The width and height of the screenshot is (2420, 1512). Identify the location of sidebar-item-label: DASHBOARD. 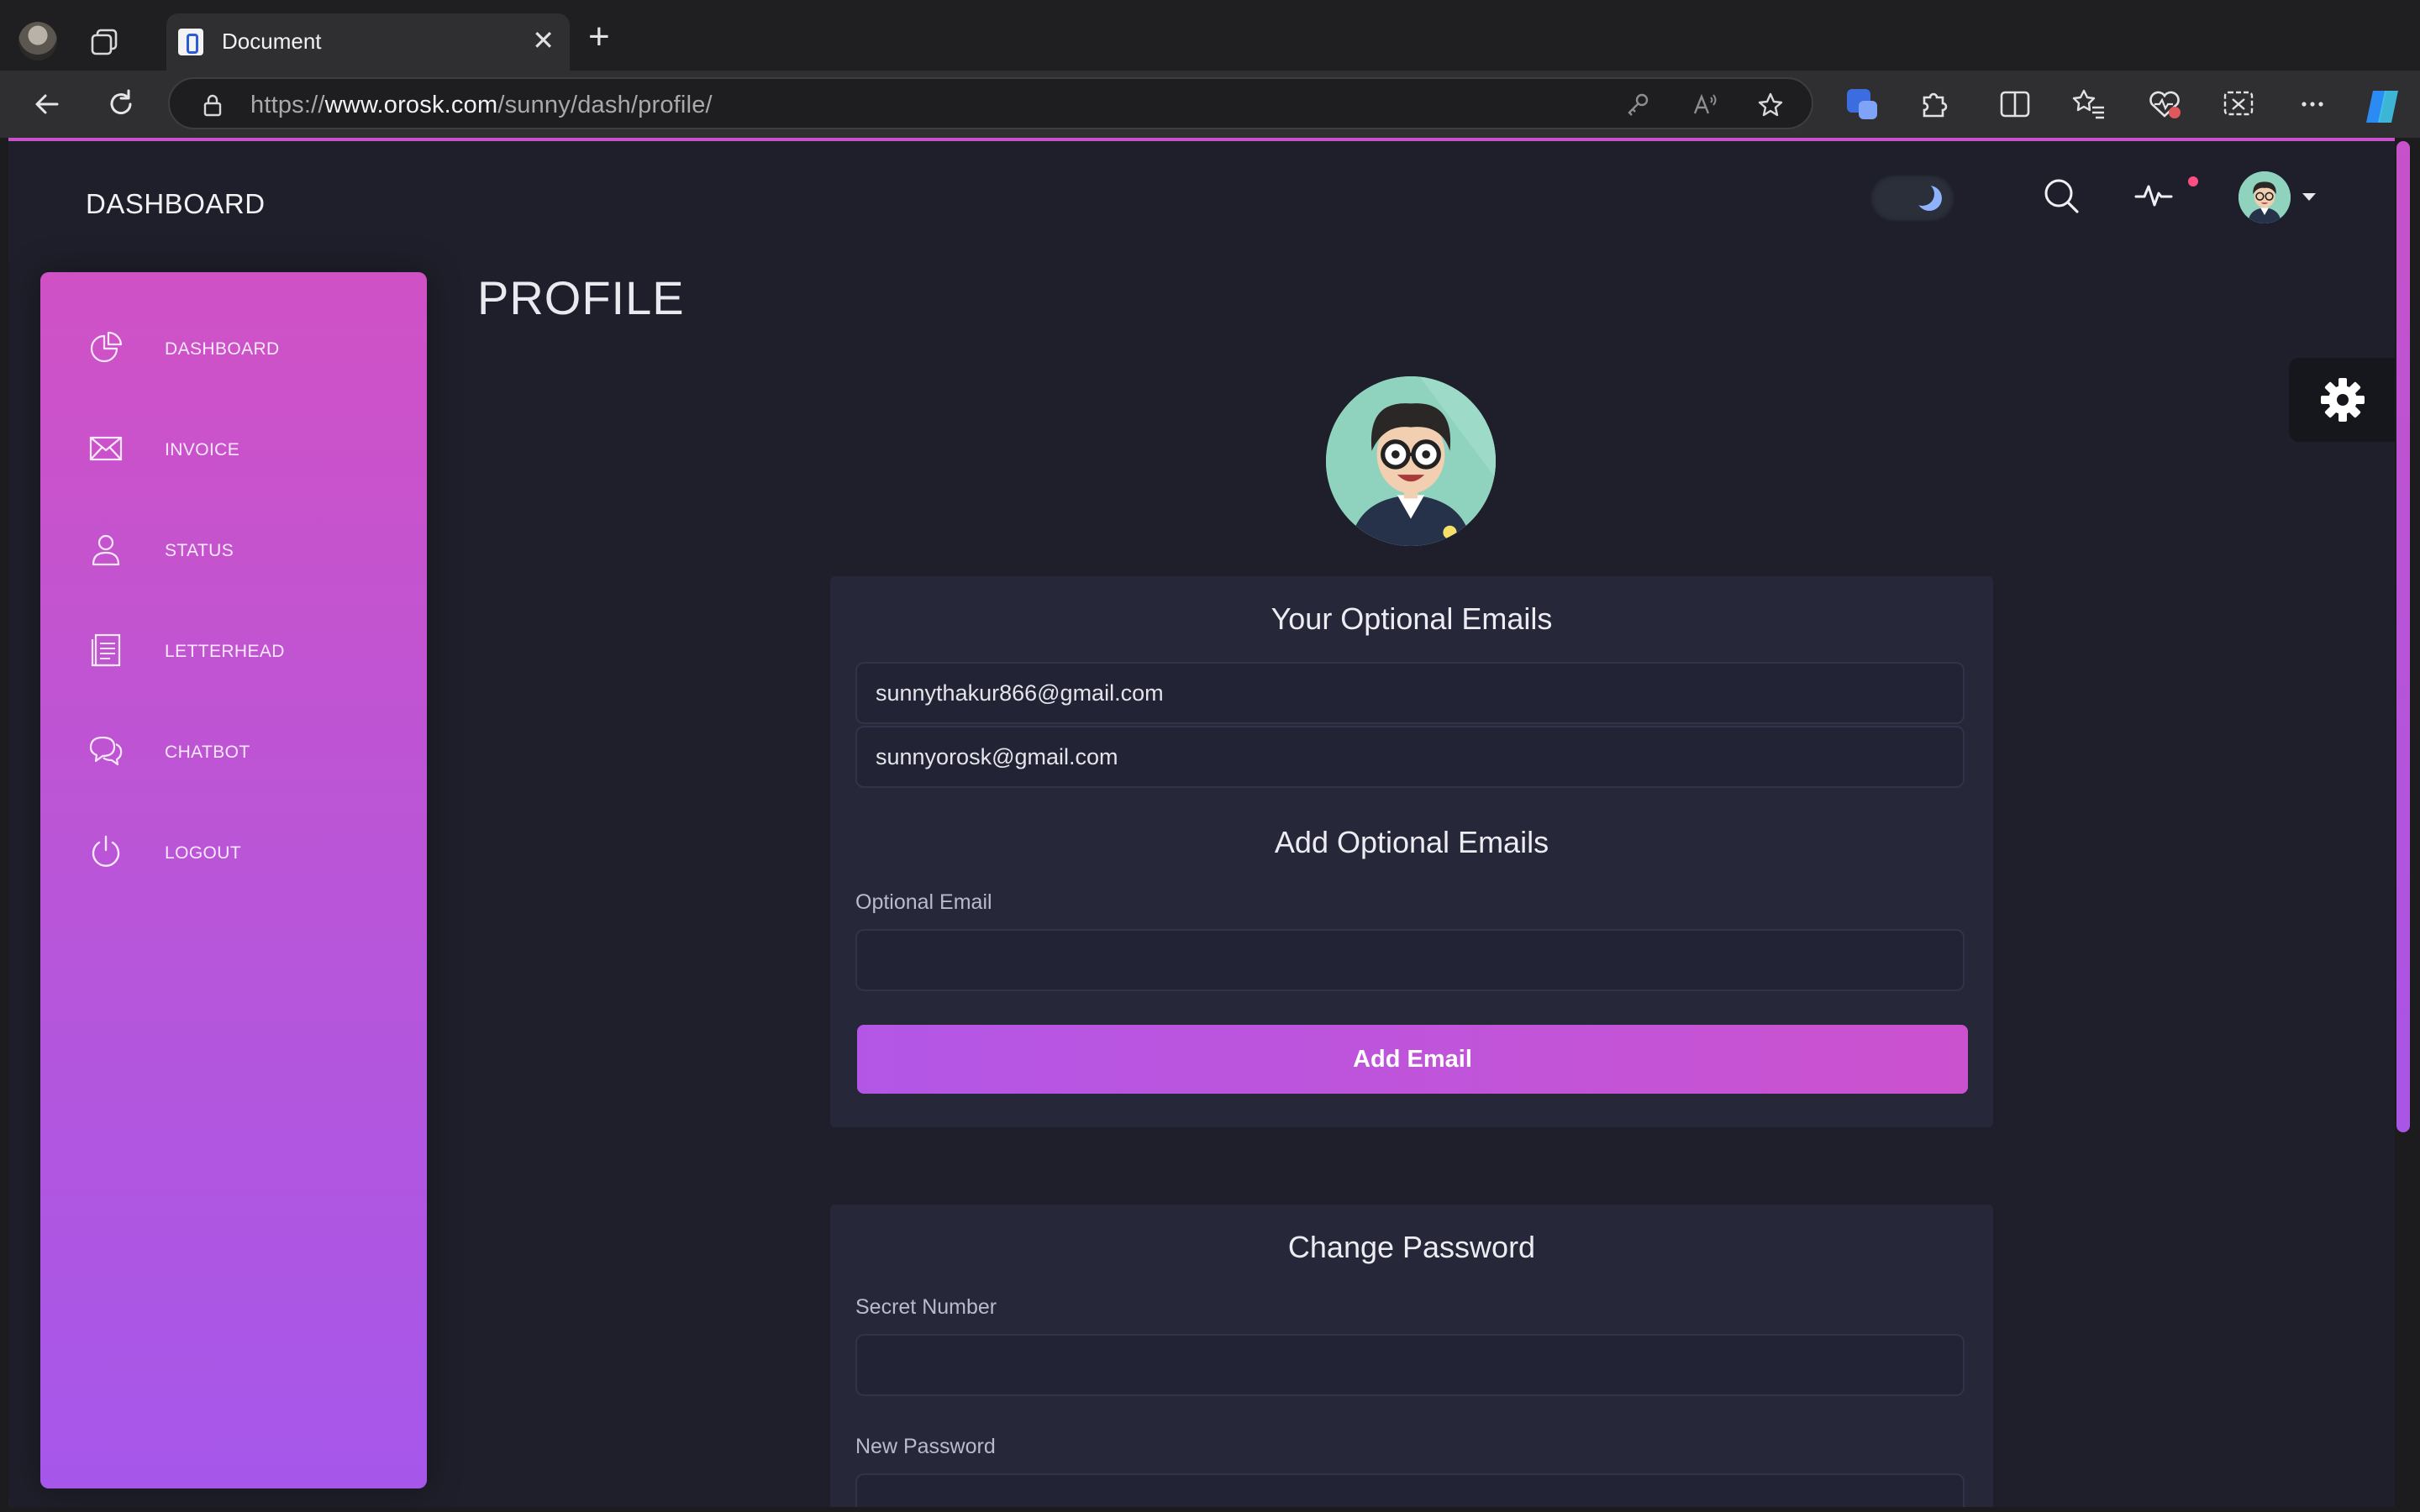
(223, 349).